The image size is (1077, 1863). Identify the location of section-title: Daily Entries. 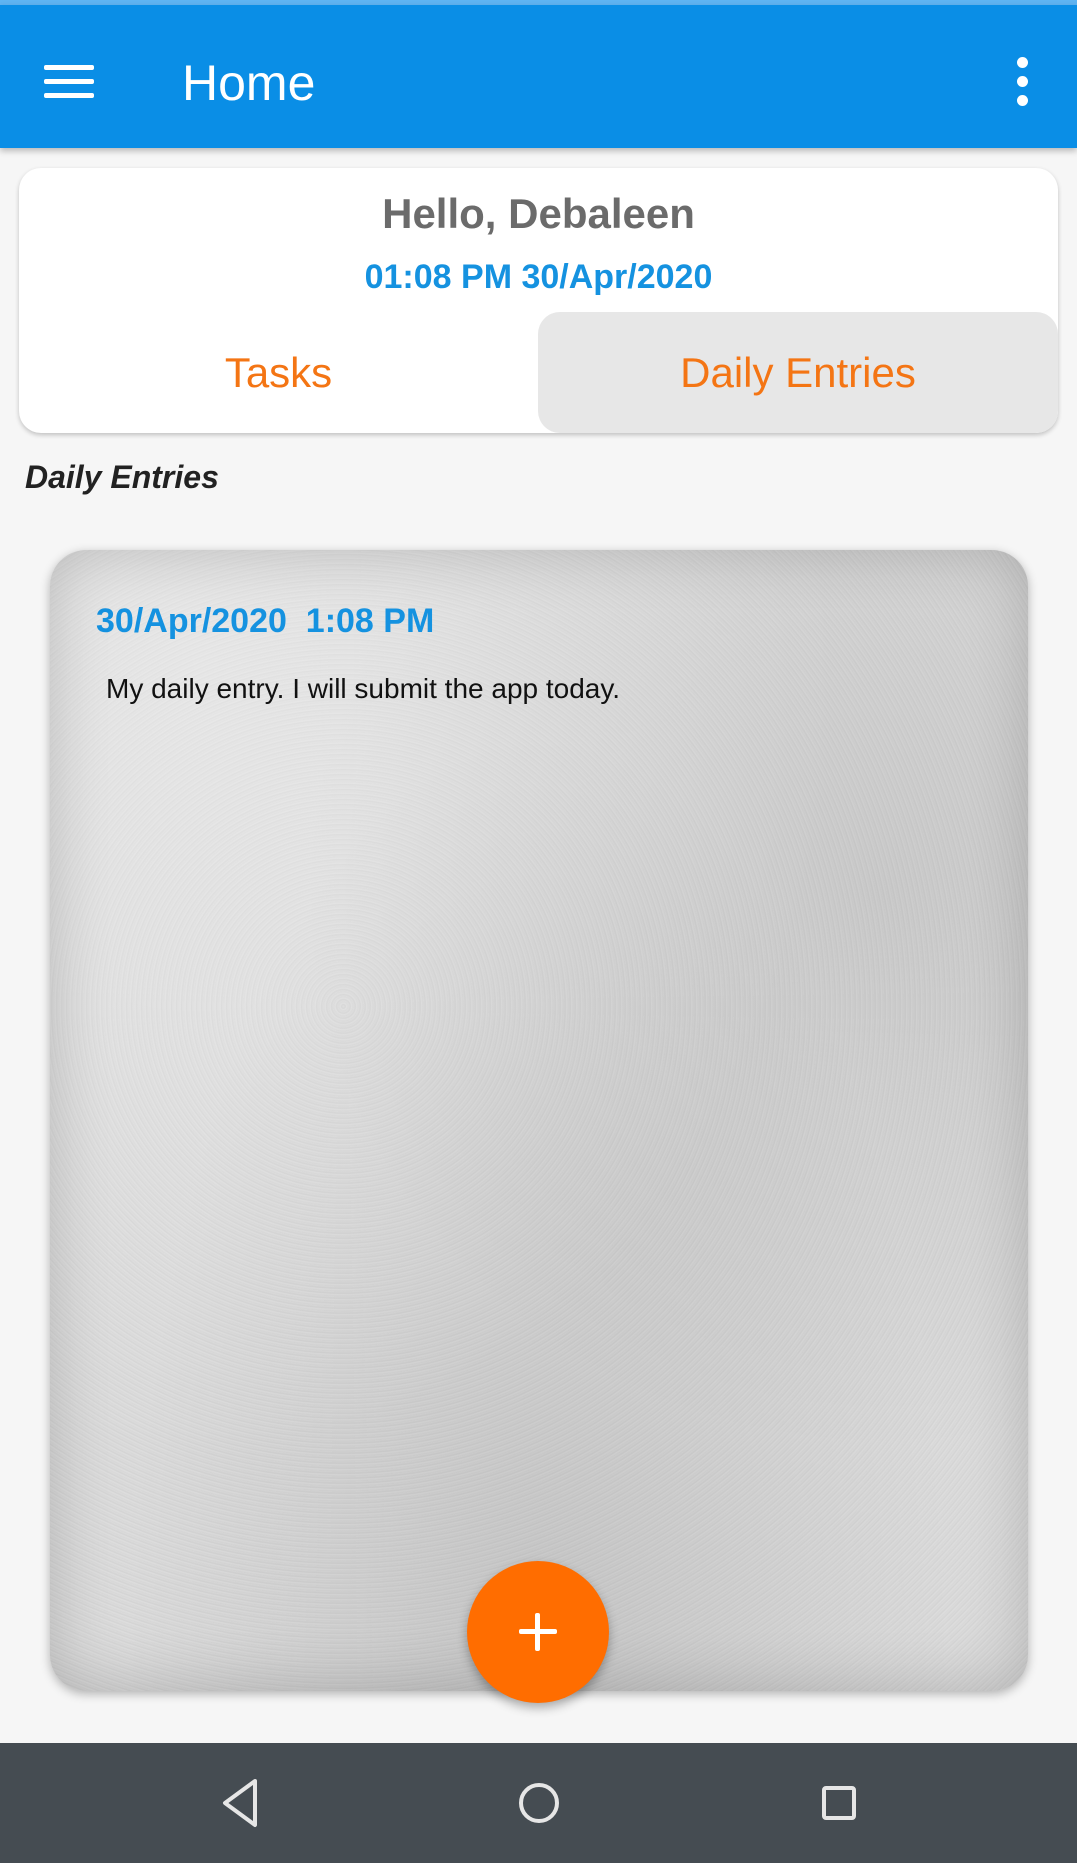
(122, 477).